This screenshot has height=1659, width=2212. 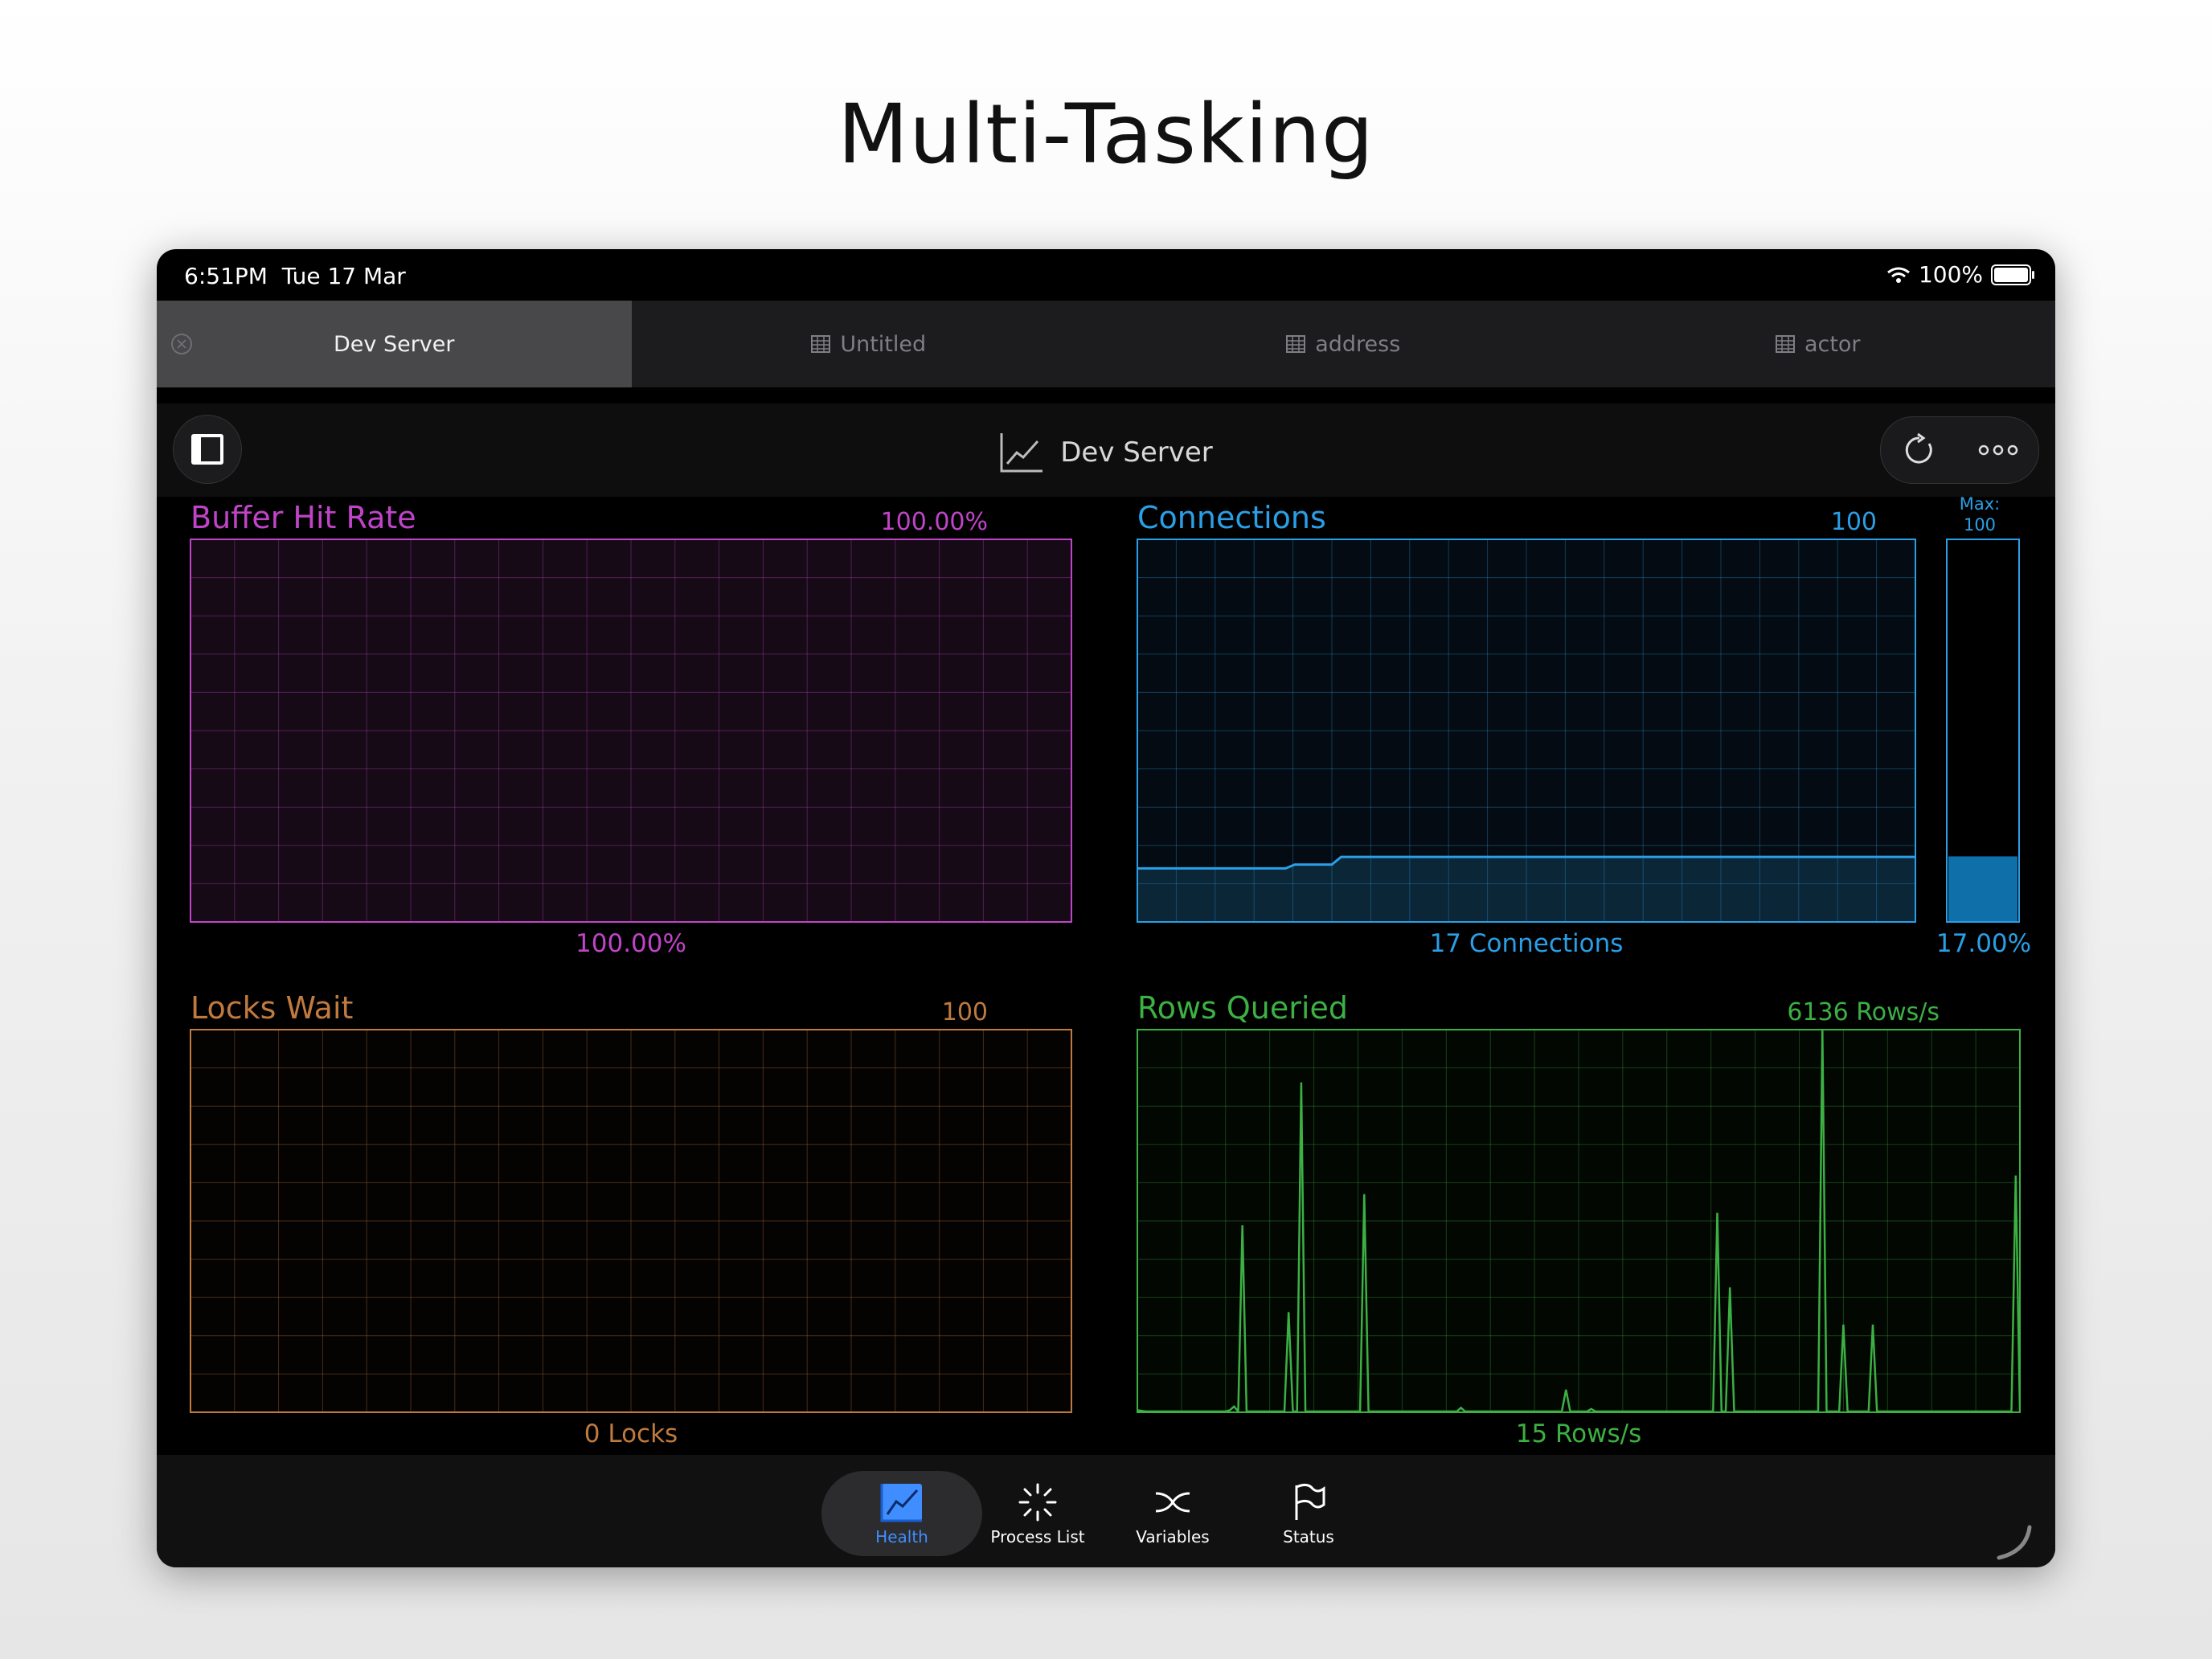 I want to click on connections-gauge-bar, so click(x=1983, y=731).